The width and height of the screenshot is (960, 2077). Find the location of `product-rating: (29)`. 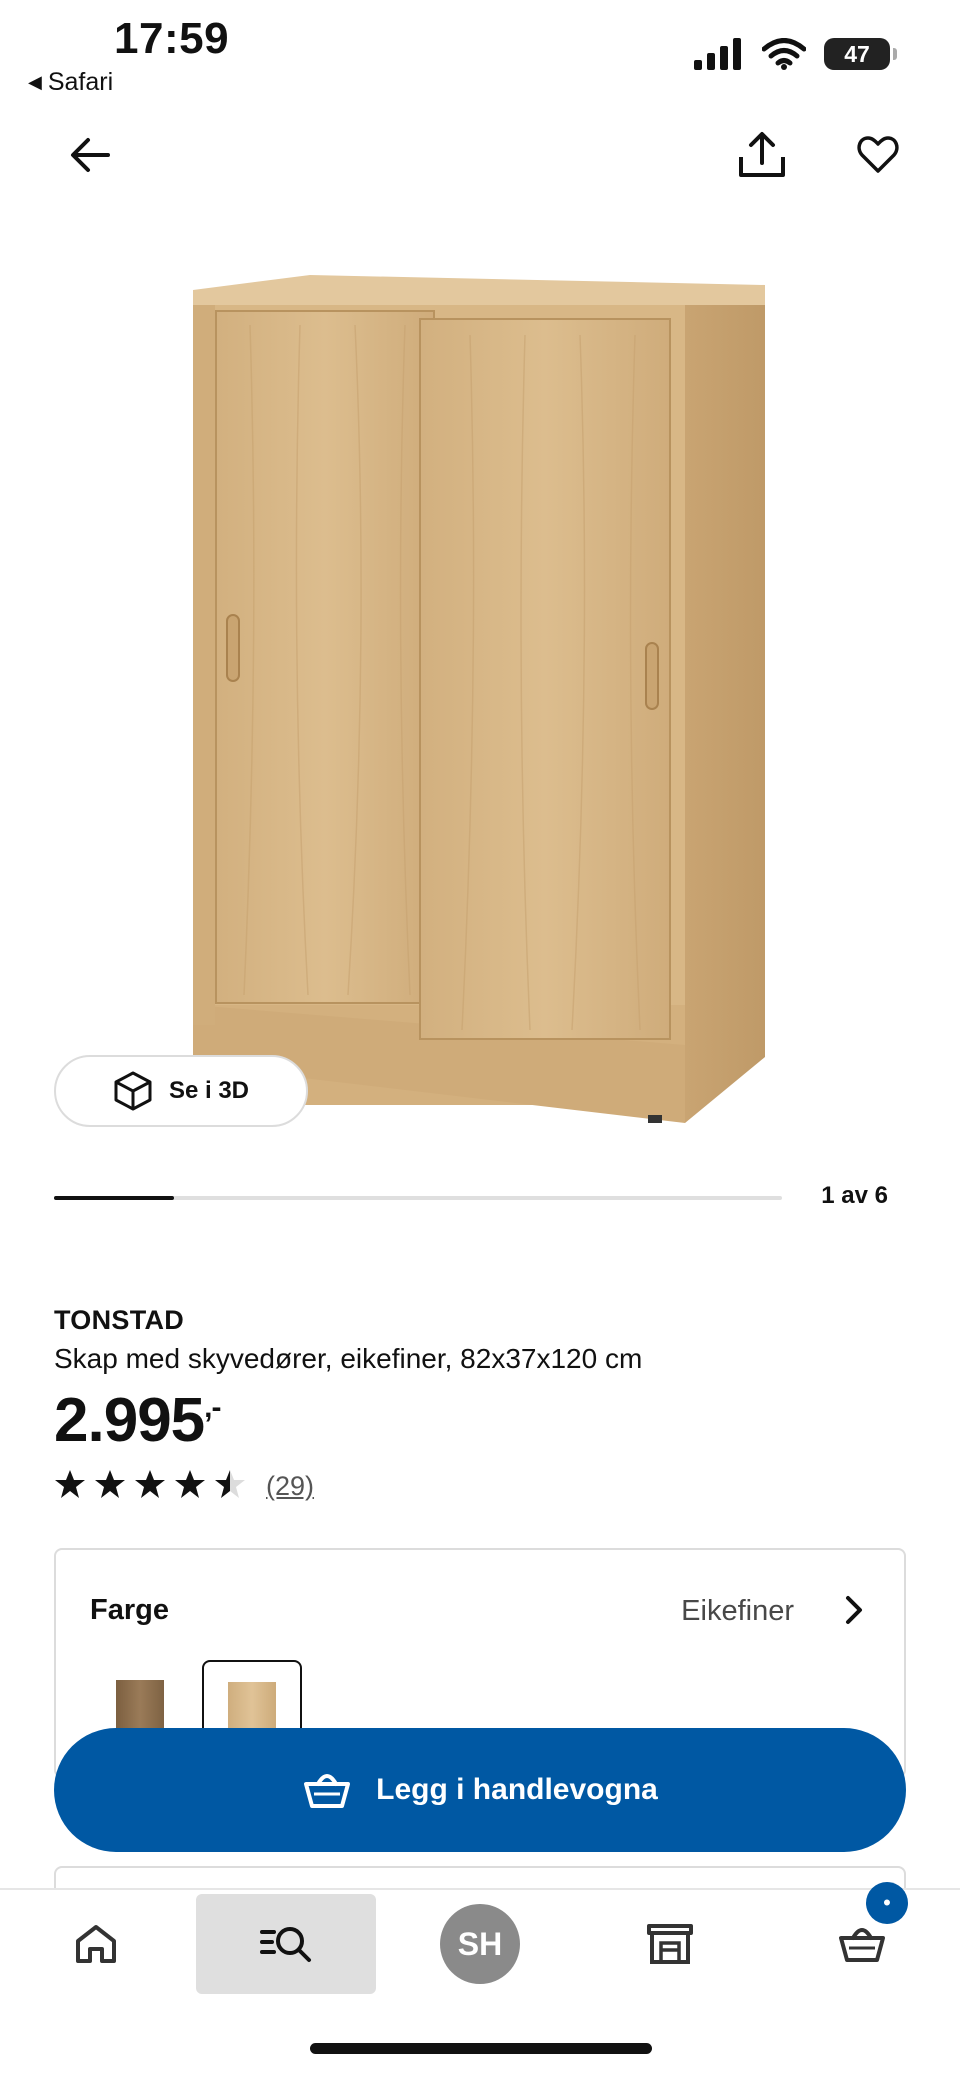

product-rating: (29) is located at coordinates (184, 1486).